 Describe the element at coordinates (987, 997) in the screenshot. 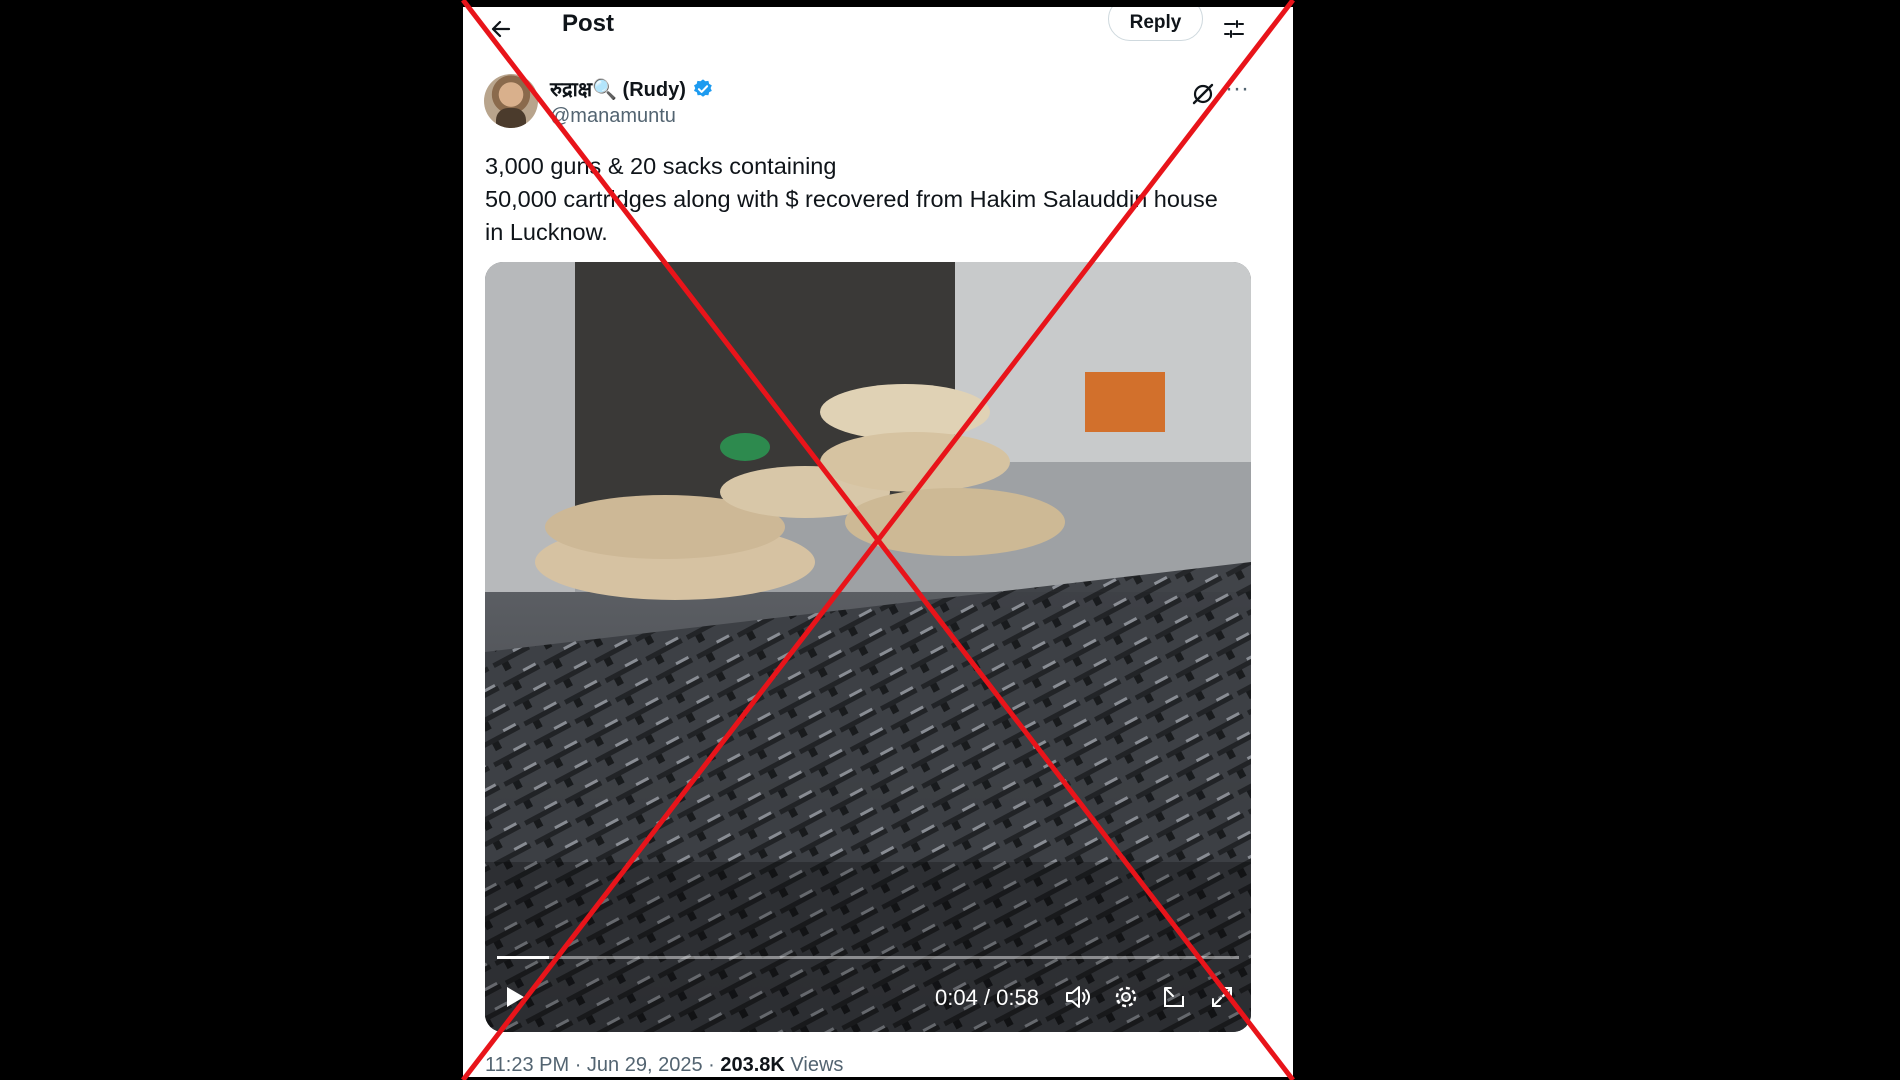

I see `video-time: 0:04 / 0:58` at that location.